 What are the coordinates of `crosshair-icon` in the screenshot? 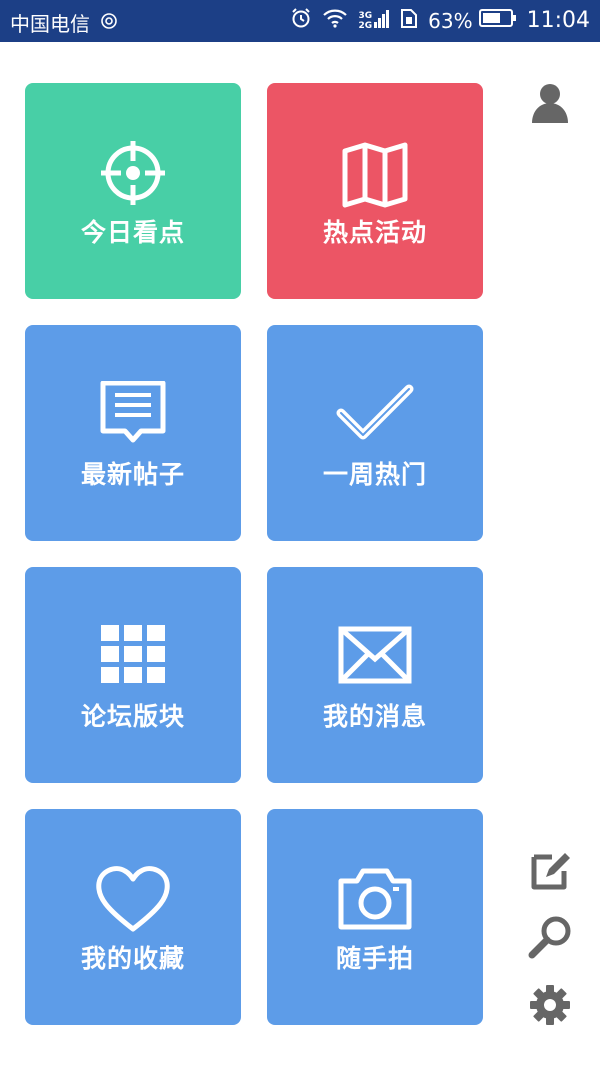 It's located at (133, 179).